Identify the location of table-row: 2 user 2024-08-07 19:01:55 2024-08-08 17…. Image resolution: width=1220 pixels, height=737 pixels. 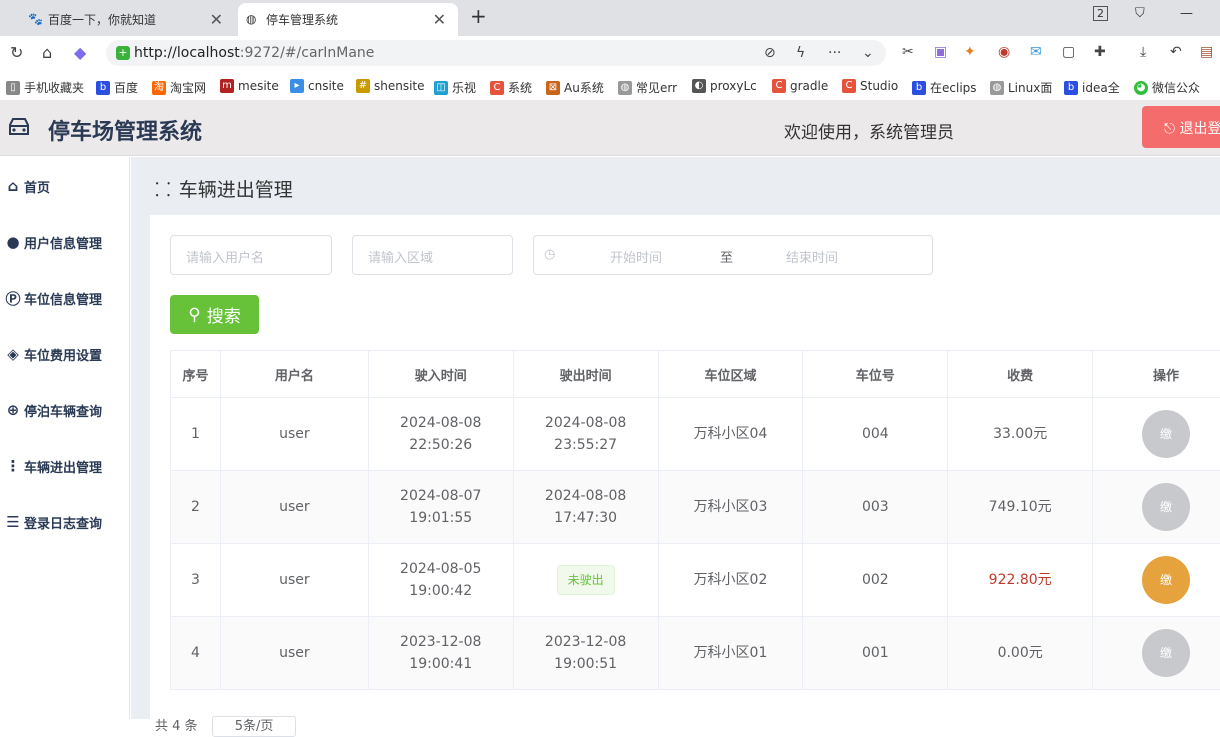
(695, 507).